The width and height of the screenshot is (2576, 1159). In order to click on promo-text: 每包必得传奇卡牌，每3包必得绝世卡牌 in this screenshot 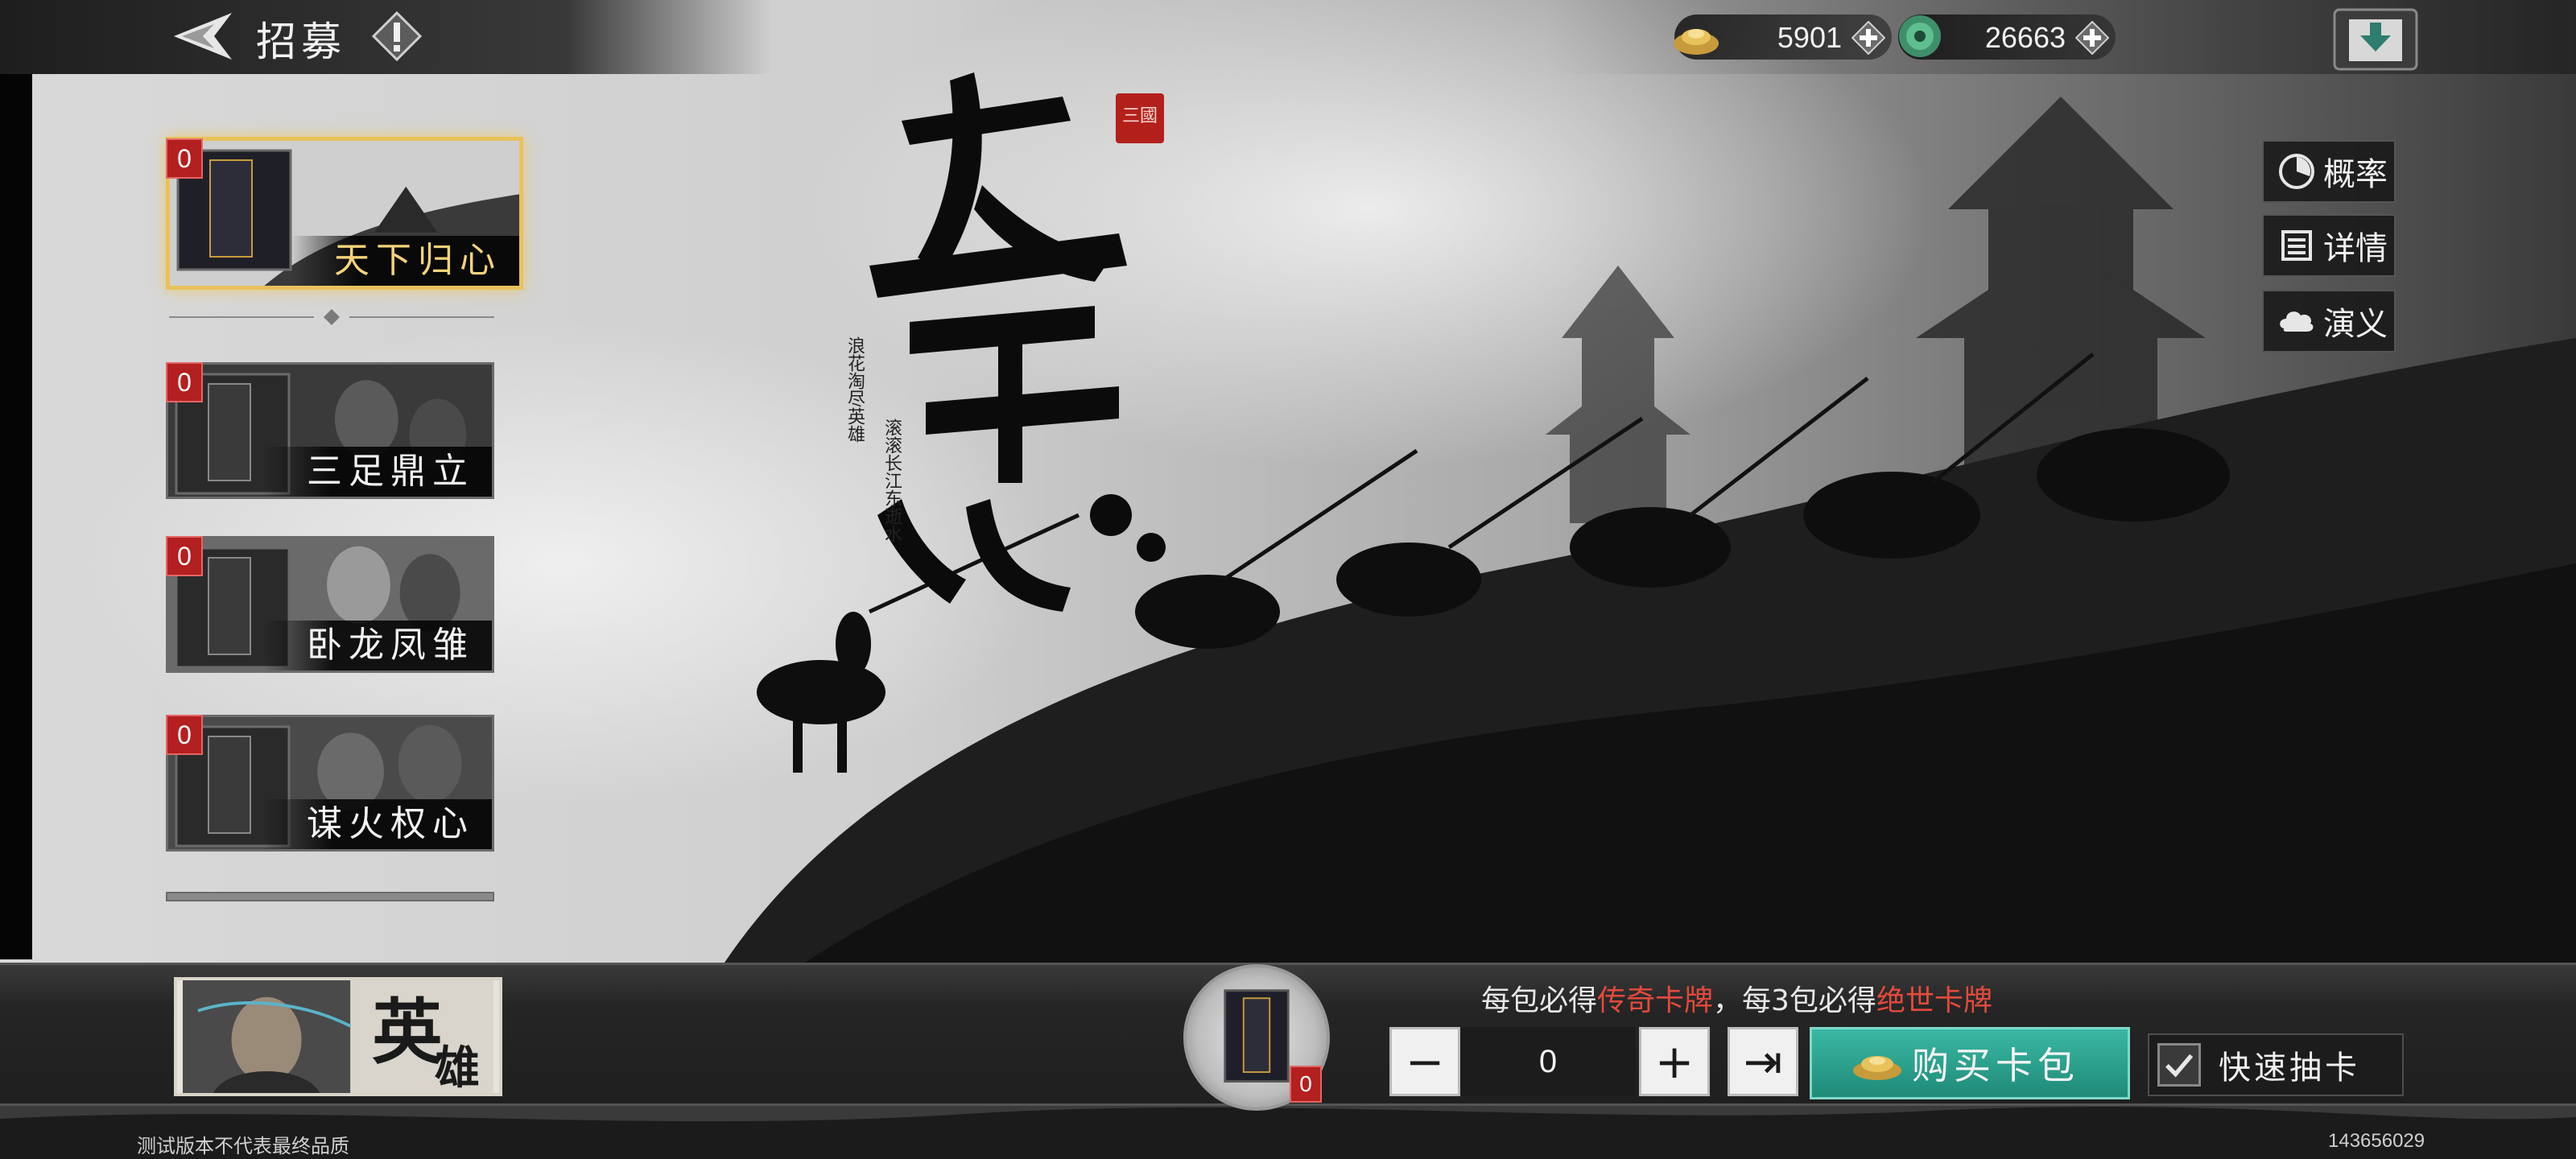, I will do `click(1736, 998)`.